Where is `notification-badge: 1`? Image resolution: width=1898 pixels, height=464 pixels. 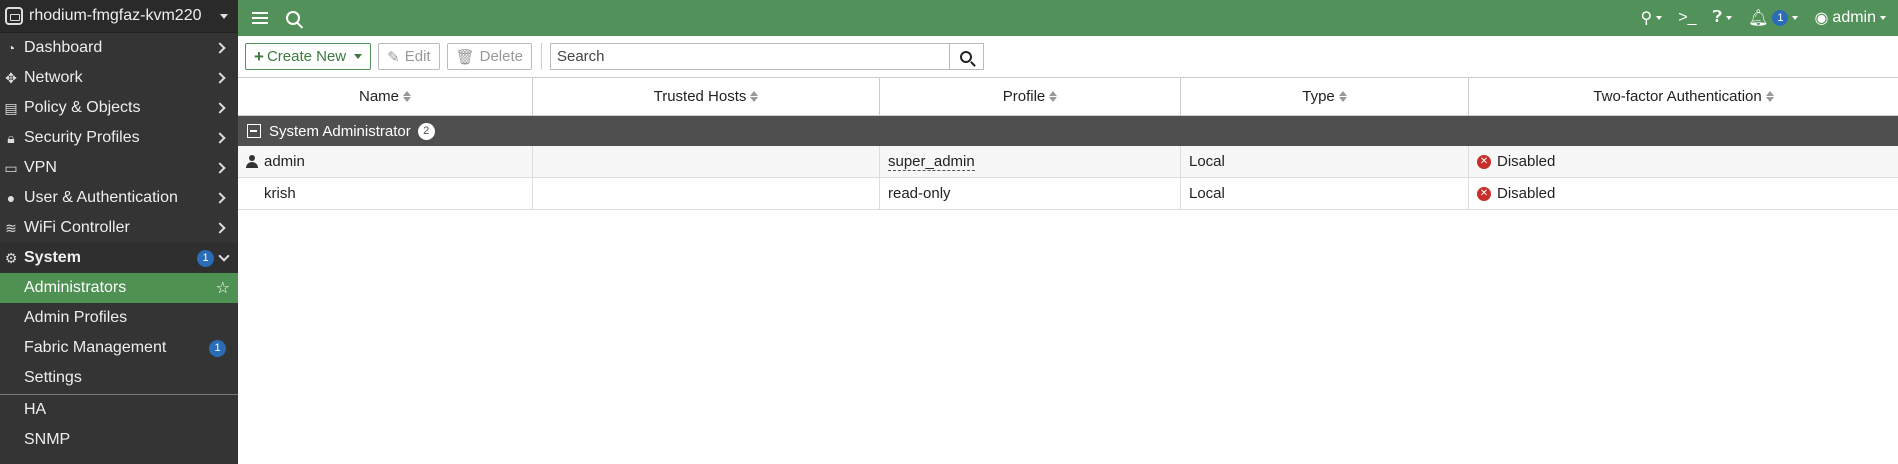 notification-badge: 1 is located at coordinates (1780, 18).